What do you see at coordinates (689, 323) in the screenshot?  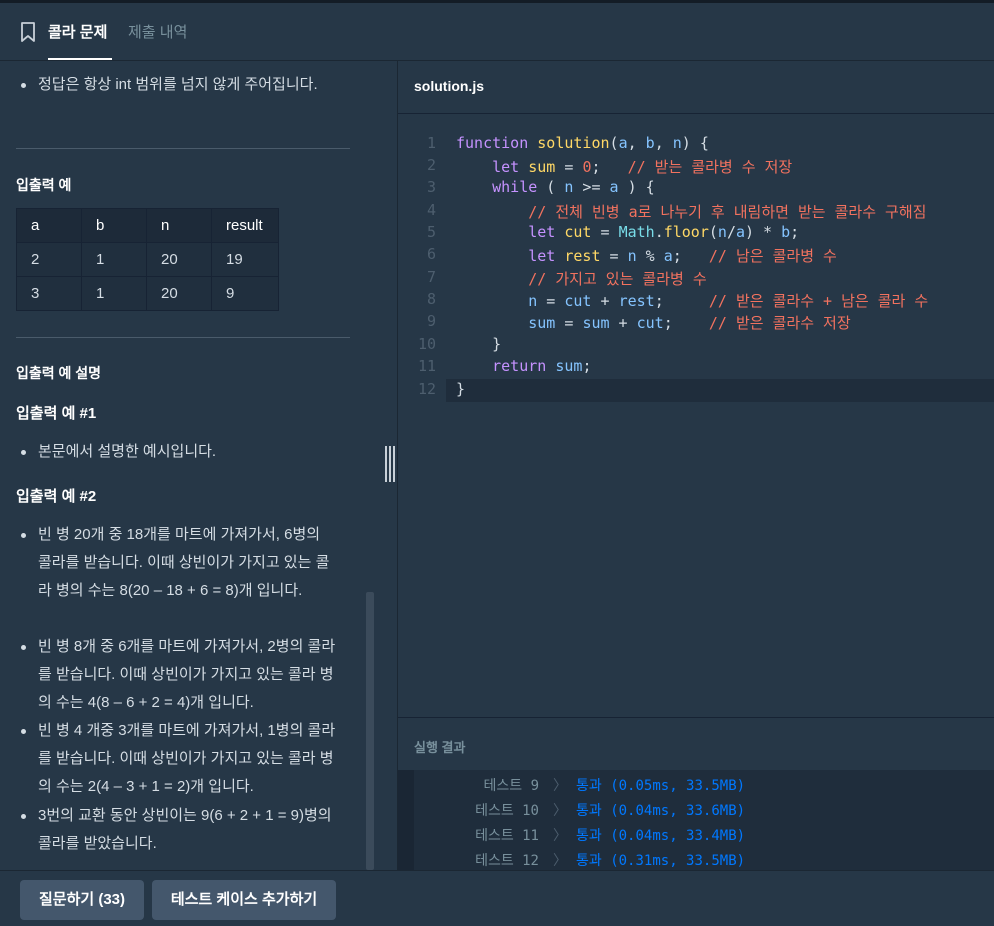 I see `code-line: sum = sum + cut; // 받은 콜라수 저장` at bounding box center [689, 323].